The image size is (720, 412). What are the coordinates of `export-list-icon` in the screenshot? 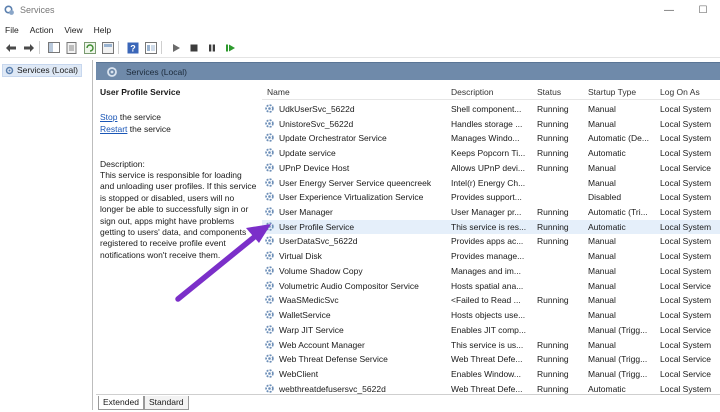 It's located at (108, 48).